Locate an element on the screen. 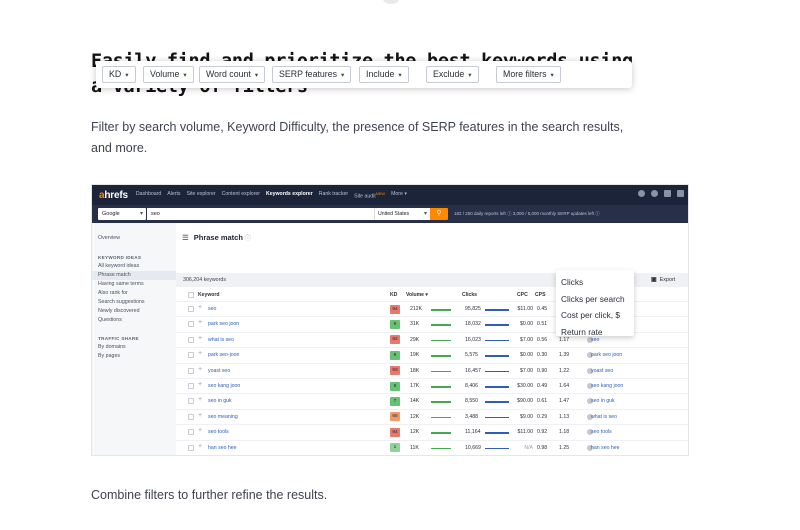  keyword-link: seo kang joon is located at coordinates (224, 386).